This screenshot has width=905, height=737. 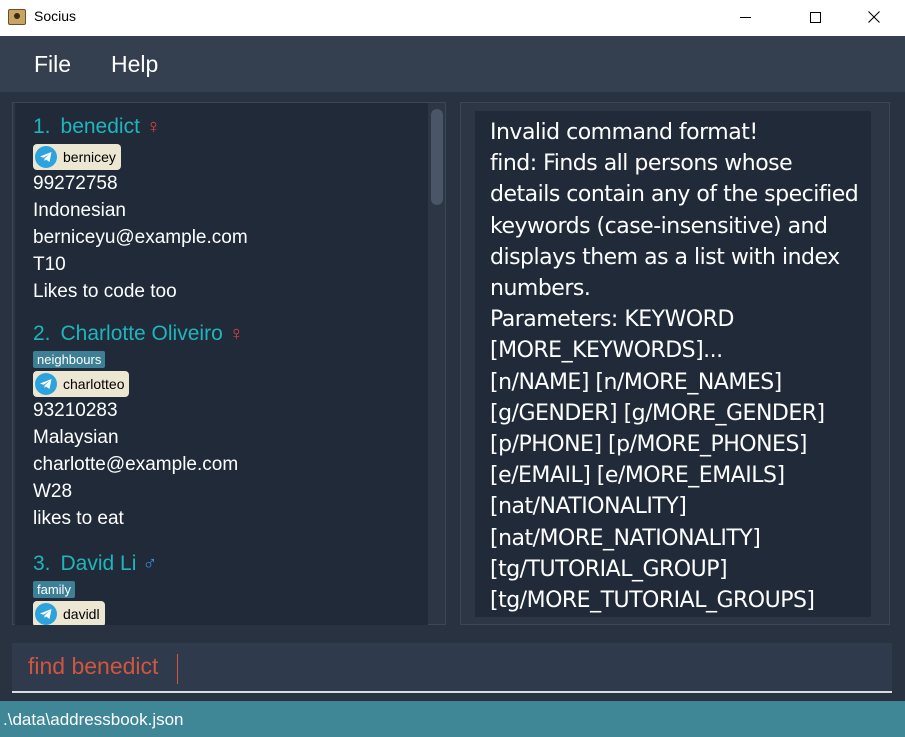 I want to click on person-header: 1. benedict ♀, so click(x=140, y=127).